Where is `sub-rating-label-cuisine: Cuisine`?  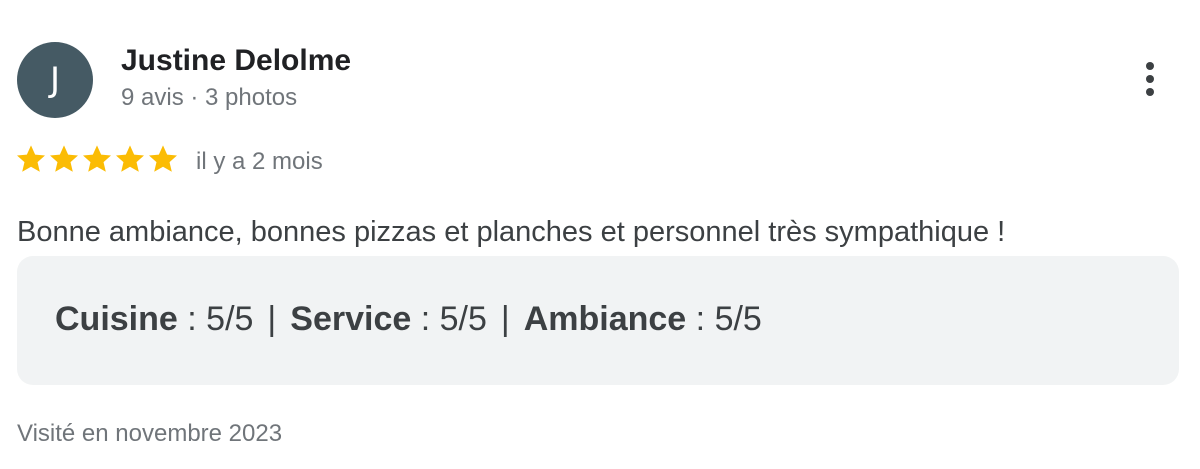 sub-rating-label-cuisine: Cuisine is located at coordinates (116, 319).